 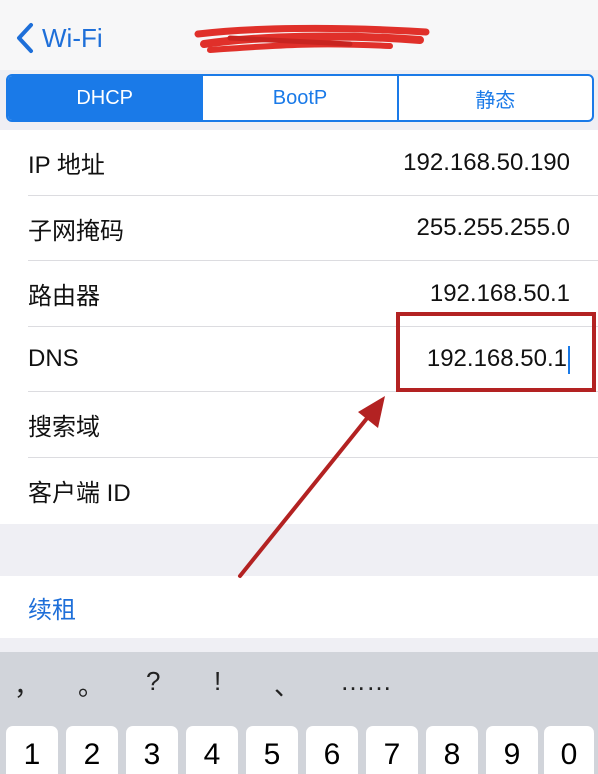 What do you see at coordinates (72, 37) in the screenshot?
I see `back-label: Wi-Fi` at bounding box center [72, 37].